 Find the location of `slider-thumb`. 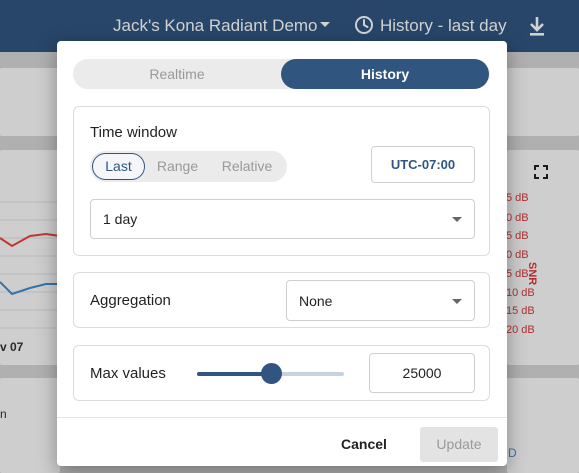

slider-thumb is located at coordinates (271, 373).